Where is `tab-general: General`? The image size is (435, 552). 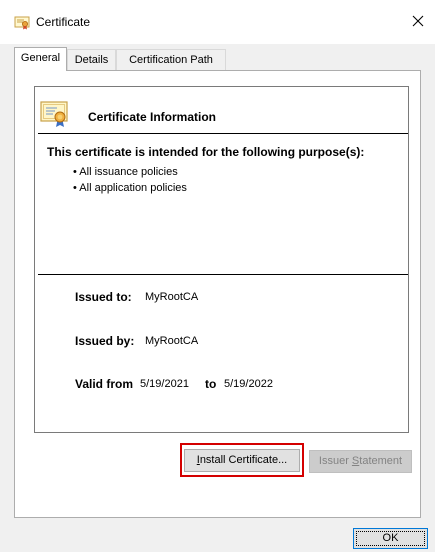 tab-general: General is located at coordinates (40, 59).